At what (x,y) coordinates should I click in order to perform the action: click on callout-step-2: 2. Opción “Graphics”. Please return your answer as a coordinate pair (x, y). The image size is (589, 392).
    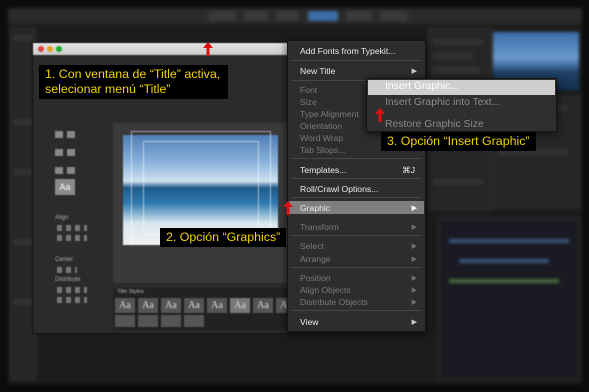
    Looking at the image, I should click on (223, 237).